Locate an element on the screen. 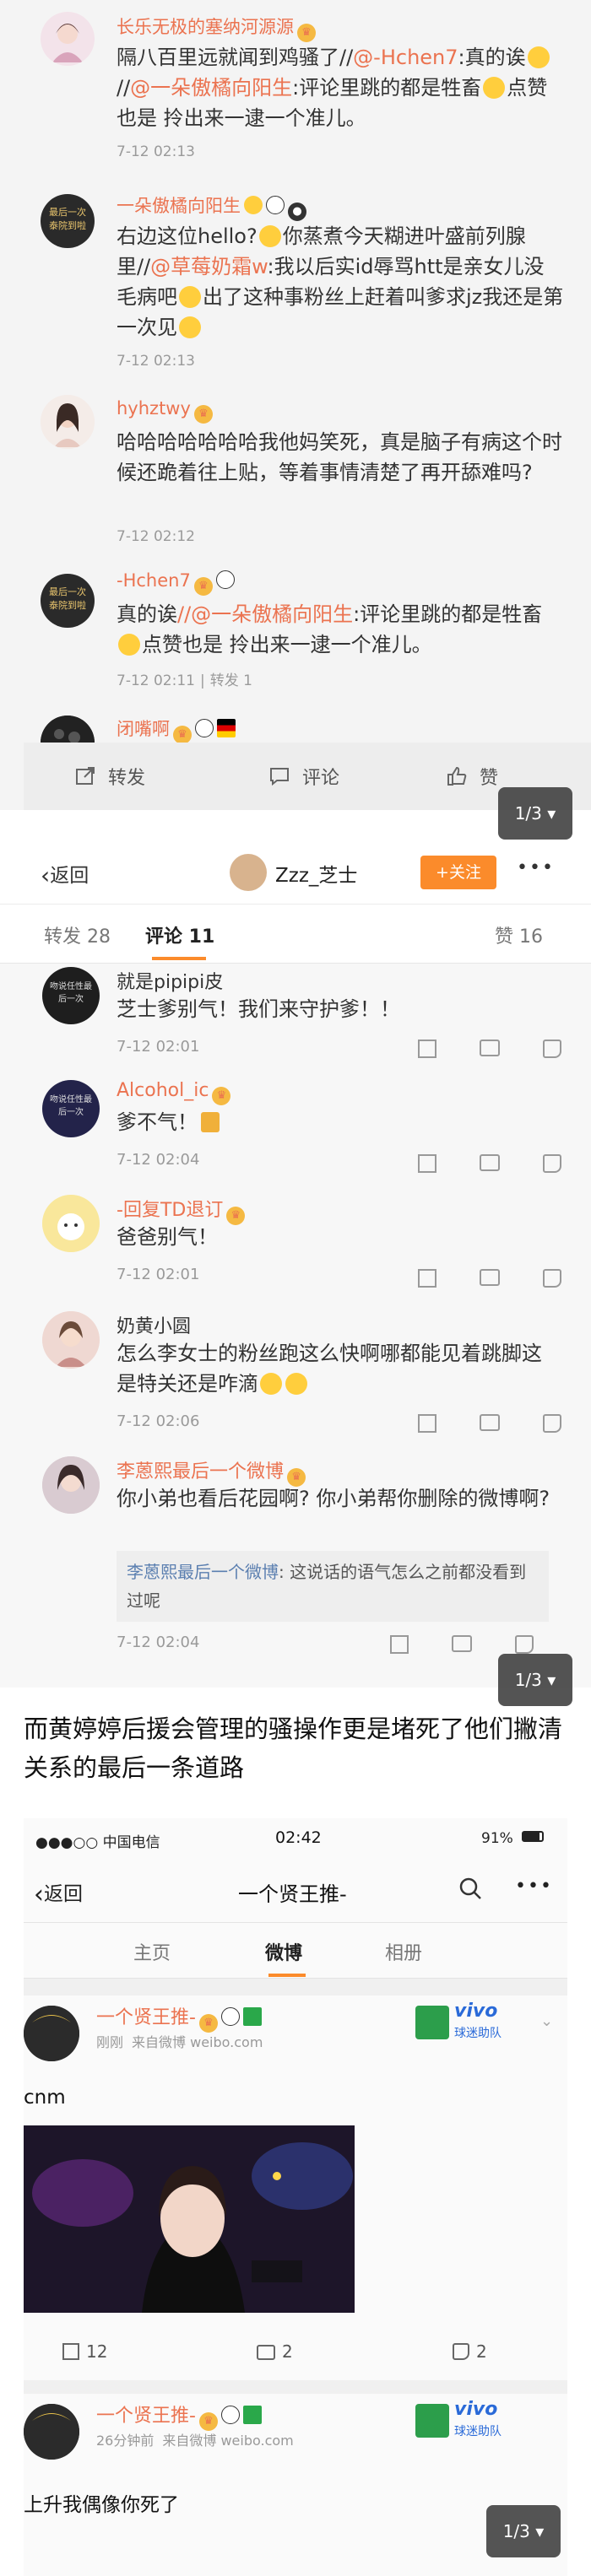 This screenshot has width=591, height=2576. search-icon is located at coordinates (471, 1890).